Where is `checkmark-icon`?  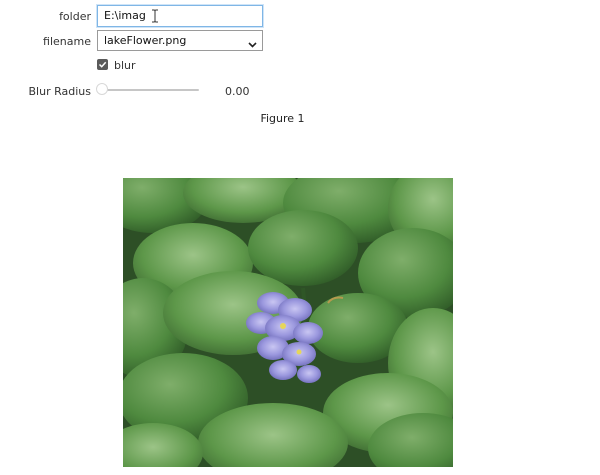
checkmark-icon is located at coordinates (102, 64).